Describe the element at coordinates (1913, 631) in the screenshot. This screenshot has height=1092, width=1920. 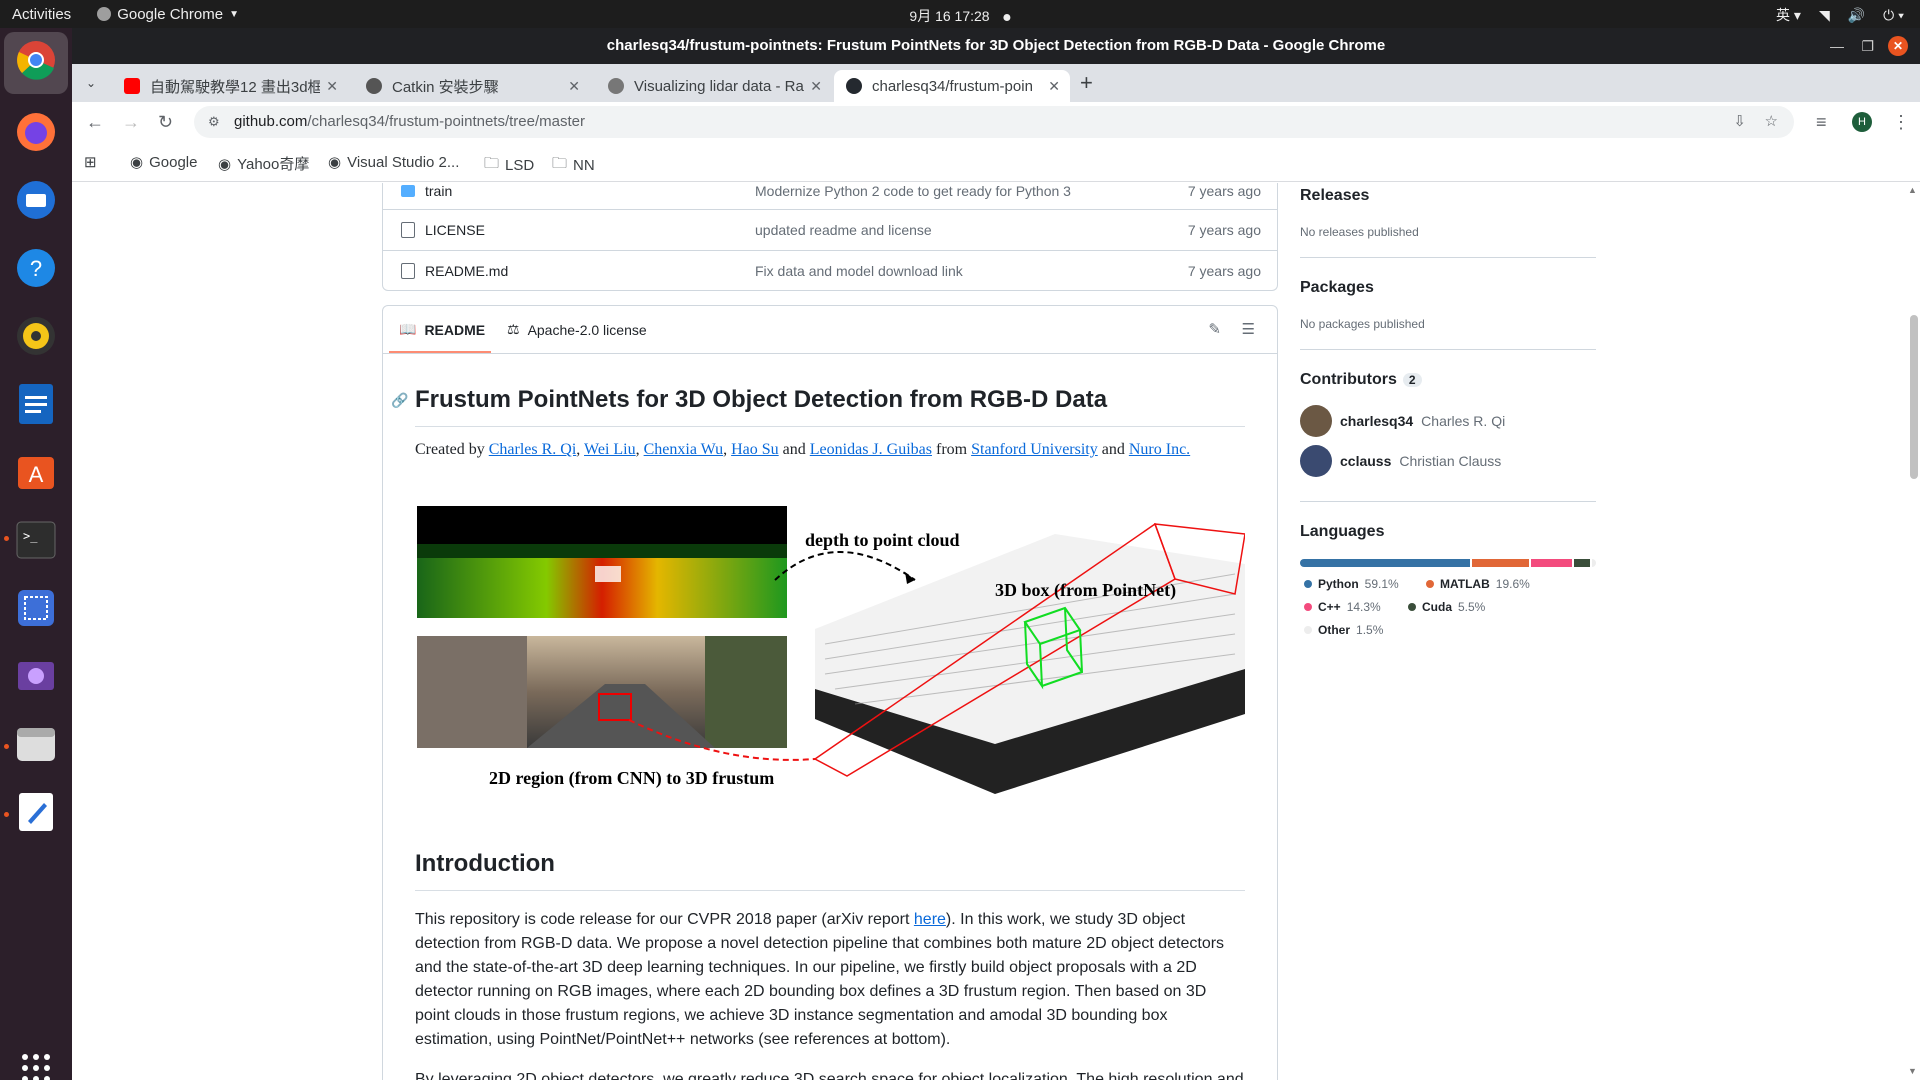
I see `page-scrollbar: ▲ ▼` at that location.